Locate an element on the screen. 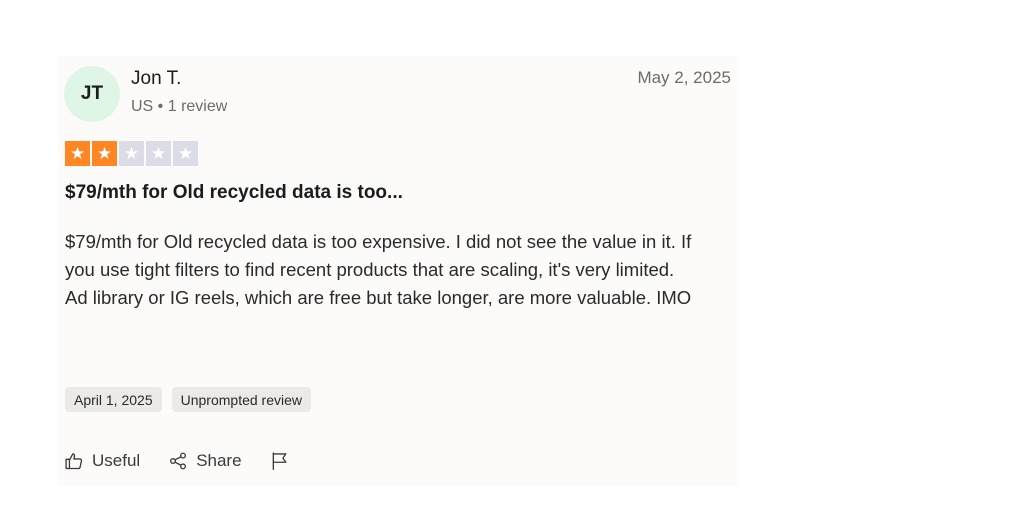 The image size is (1024, 526). star-icon-2: ★ is located at coordinates (104, 153).